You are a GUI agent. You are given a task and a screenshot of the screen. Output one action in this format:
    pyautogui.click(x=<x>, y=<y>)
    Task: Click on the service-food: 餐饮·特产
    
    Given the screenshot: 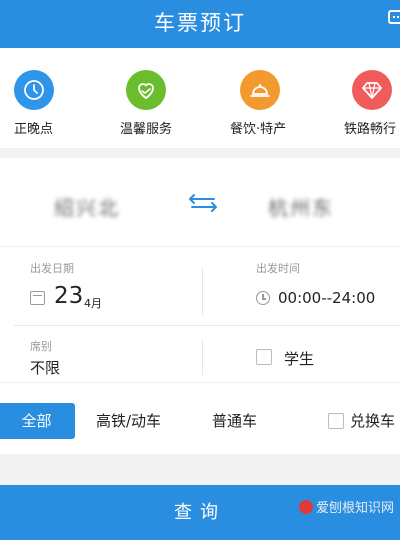 What is the action you would take?
    pyautogui.click(x=270, y=98)
    